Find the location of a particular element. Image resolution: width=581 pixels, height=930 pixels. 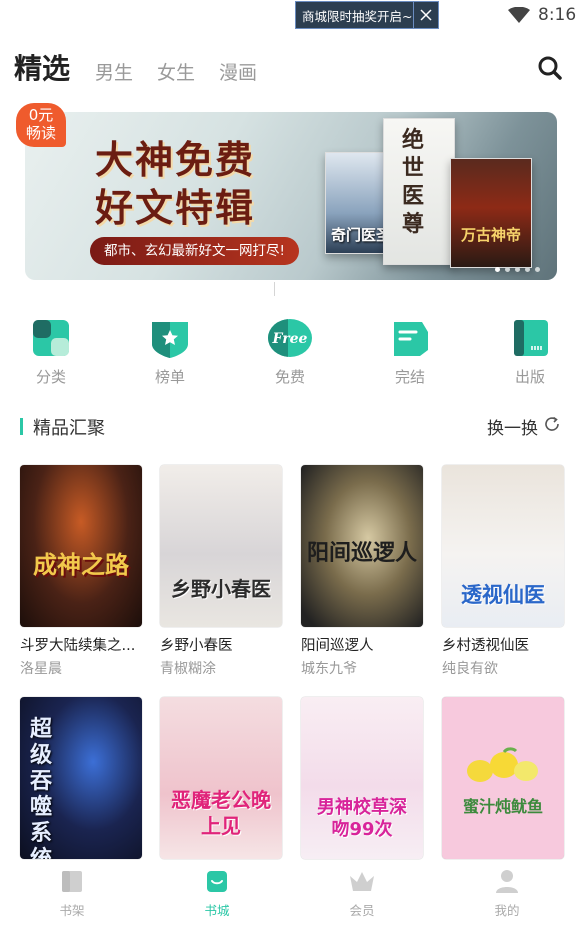

book-card: 蜜汁炖鱿鱼 is located at coordinates (503, 778).